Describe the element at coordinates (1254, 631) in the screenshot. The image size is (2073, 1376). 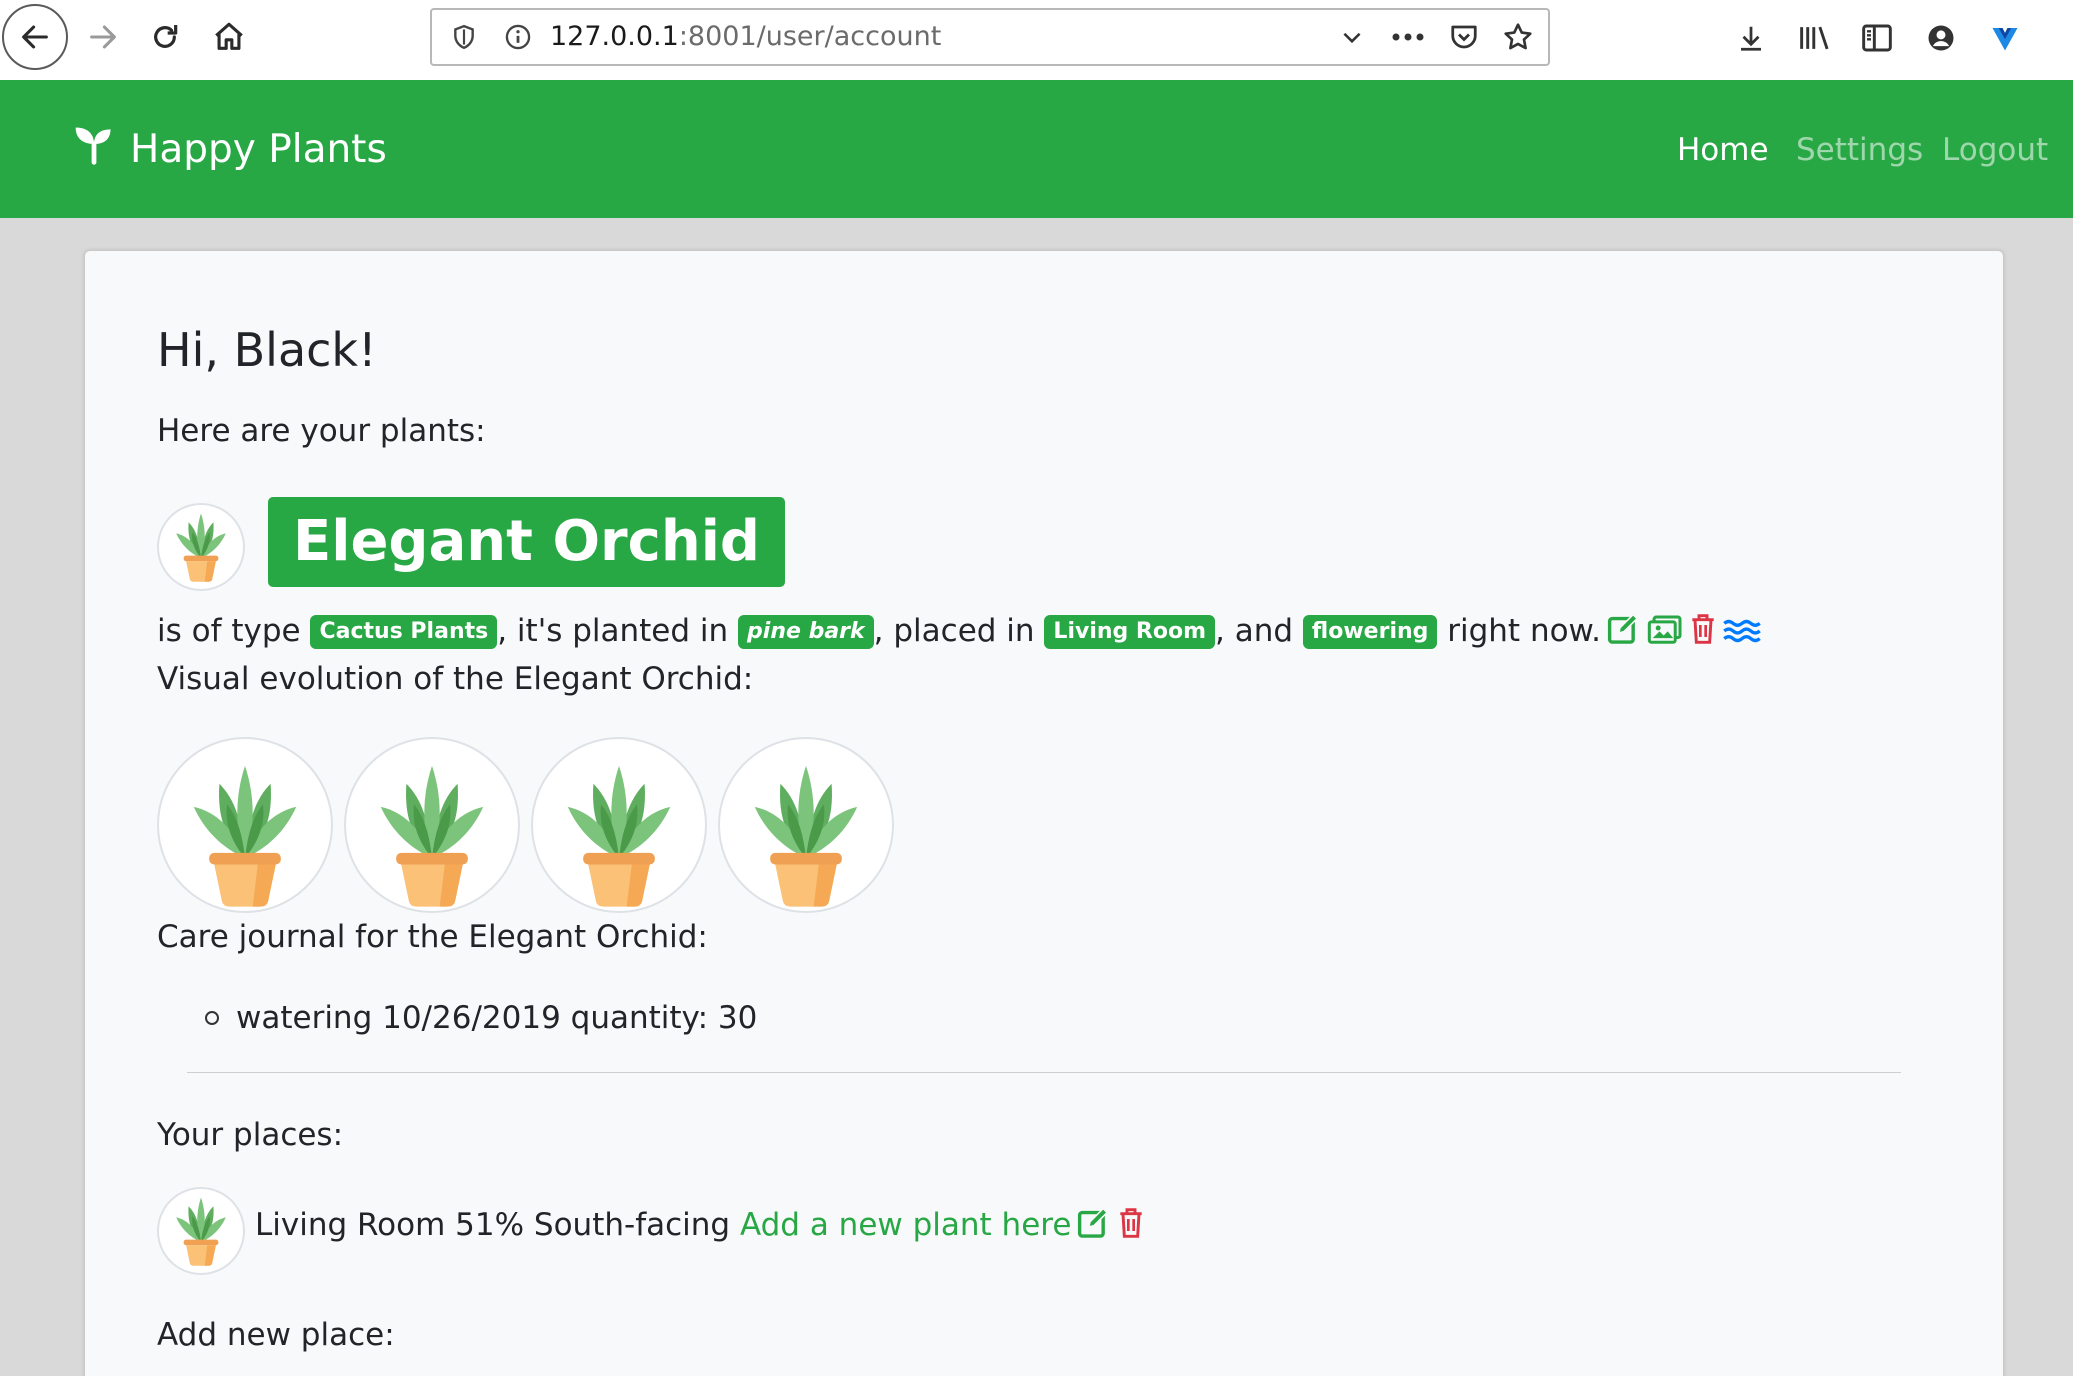
I see `desc-text-4: , and` at that location.